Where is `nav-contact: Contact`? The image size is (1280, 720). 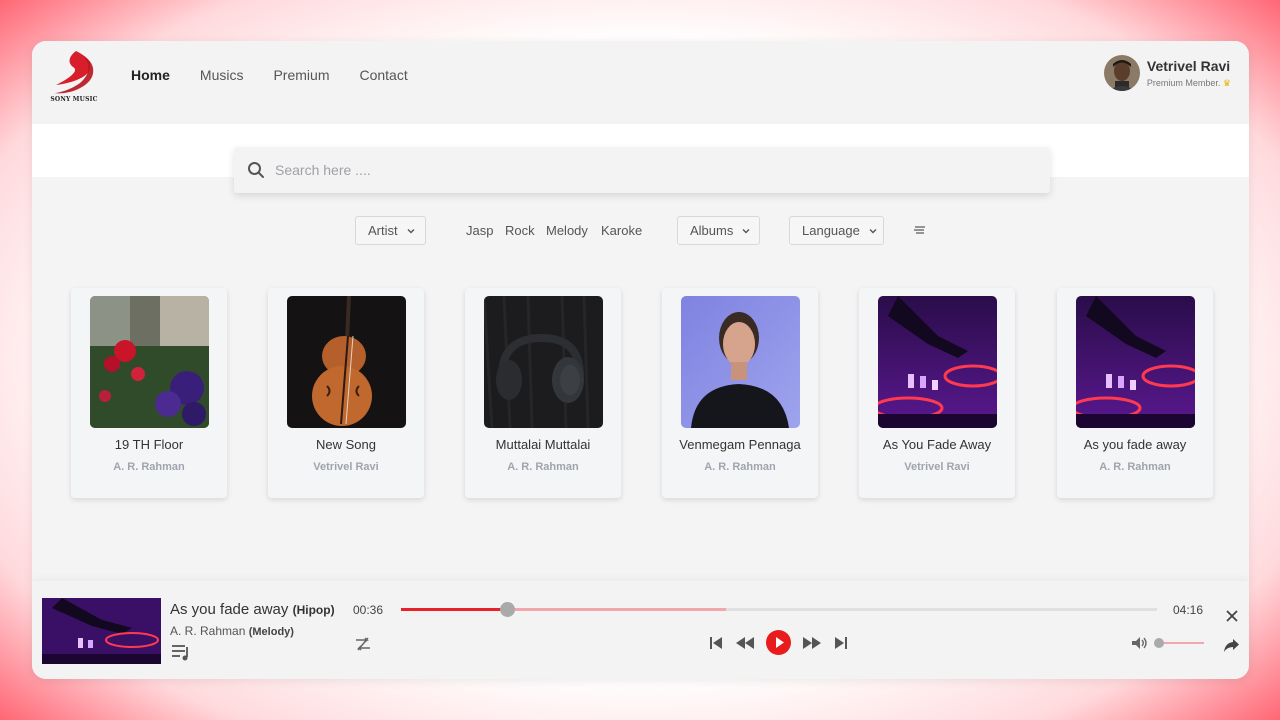 nav-contact: Contact is located at coordinates (383, 75).